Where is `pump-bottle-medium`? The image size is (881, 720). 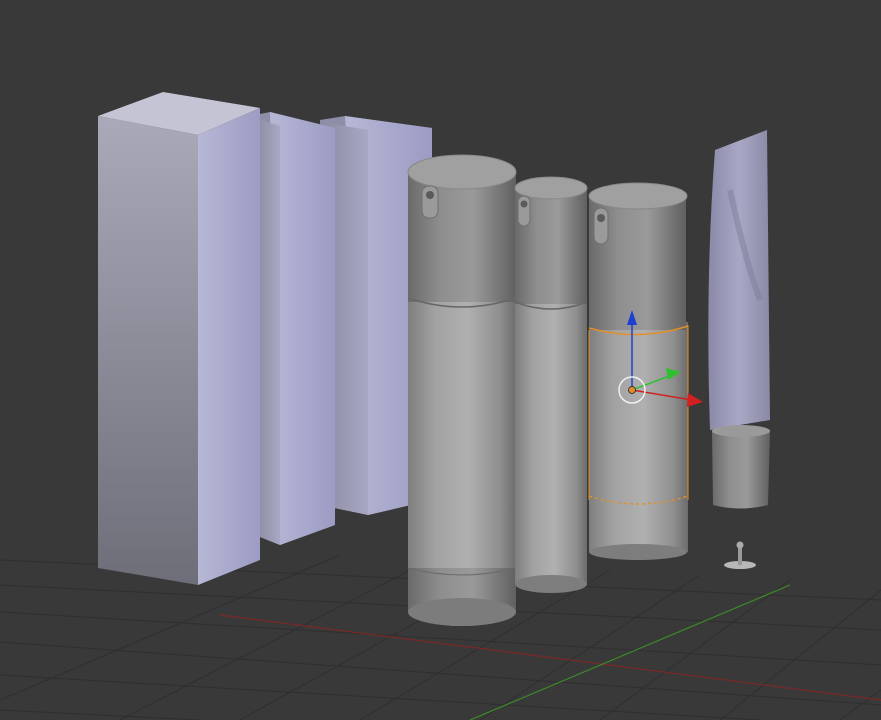
pump-bottle-medium is located at coordinates (551, 384).